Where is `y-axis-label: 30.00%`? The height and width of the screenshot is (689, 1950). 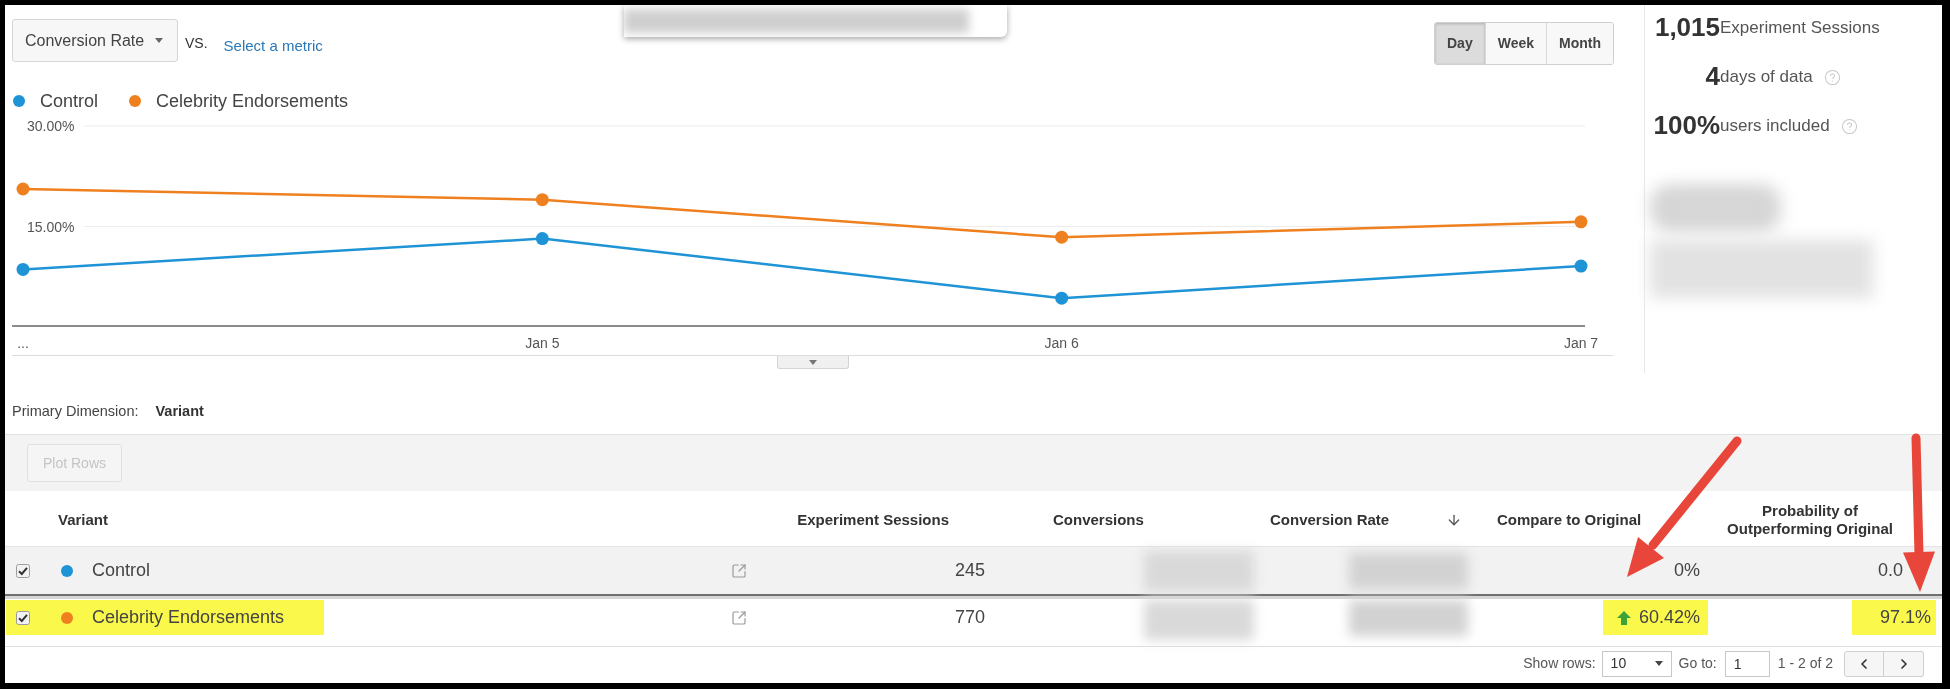
y-axis-label: 30.00% is located at coordinates (51, 127).